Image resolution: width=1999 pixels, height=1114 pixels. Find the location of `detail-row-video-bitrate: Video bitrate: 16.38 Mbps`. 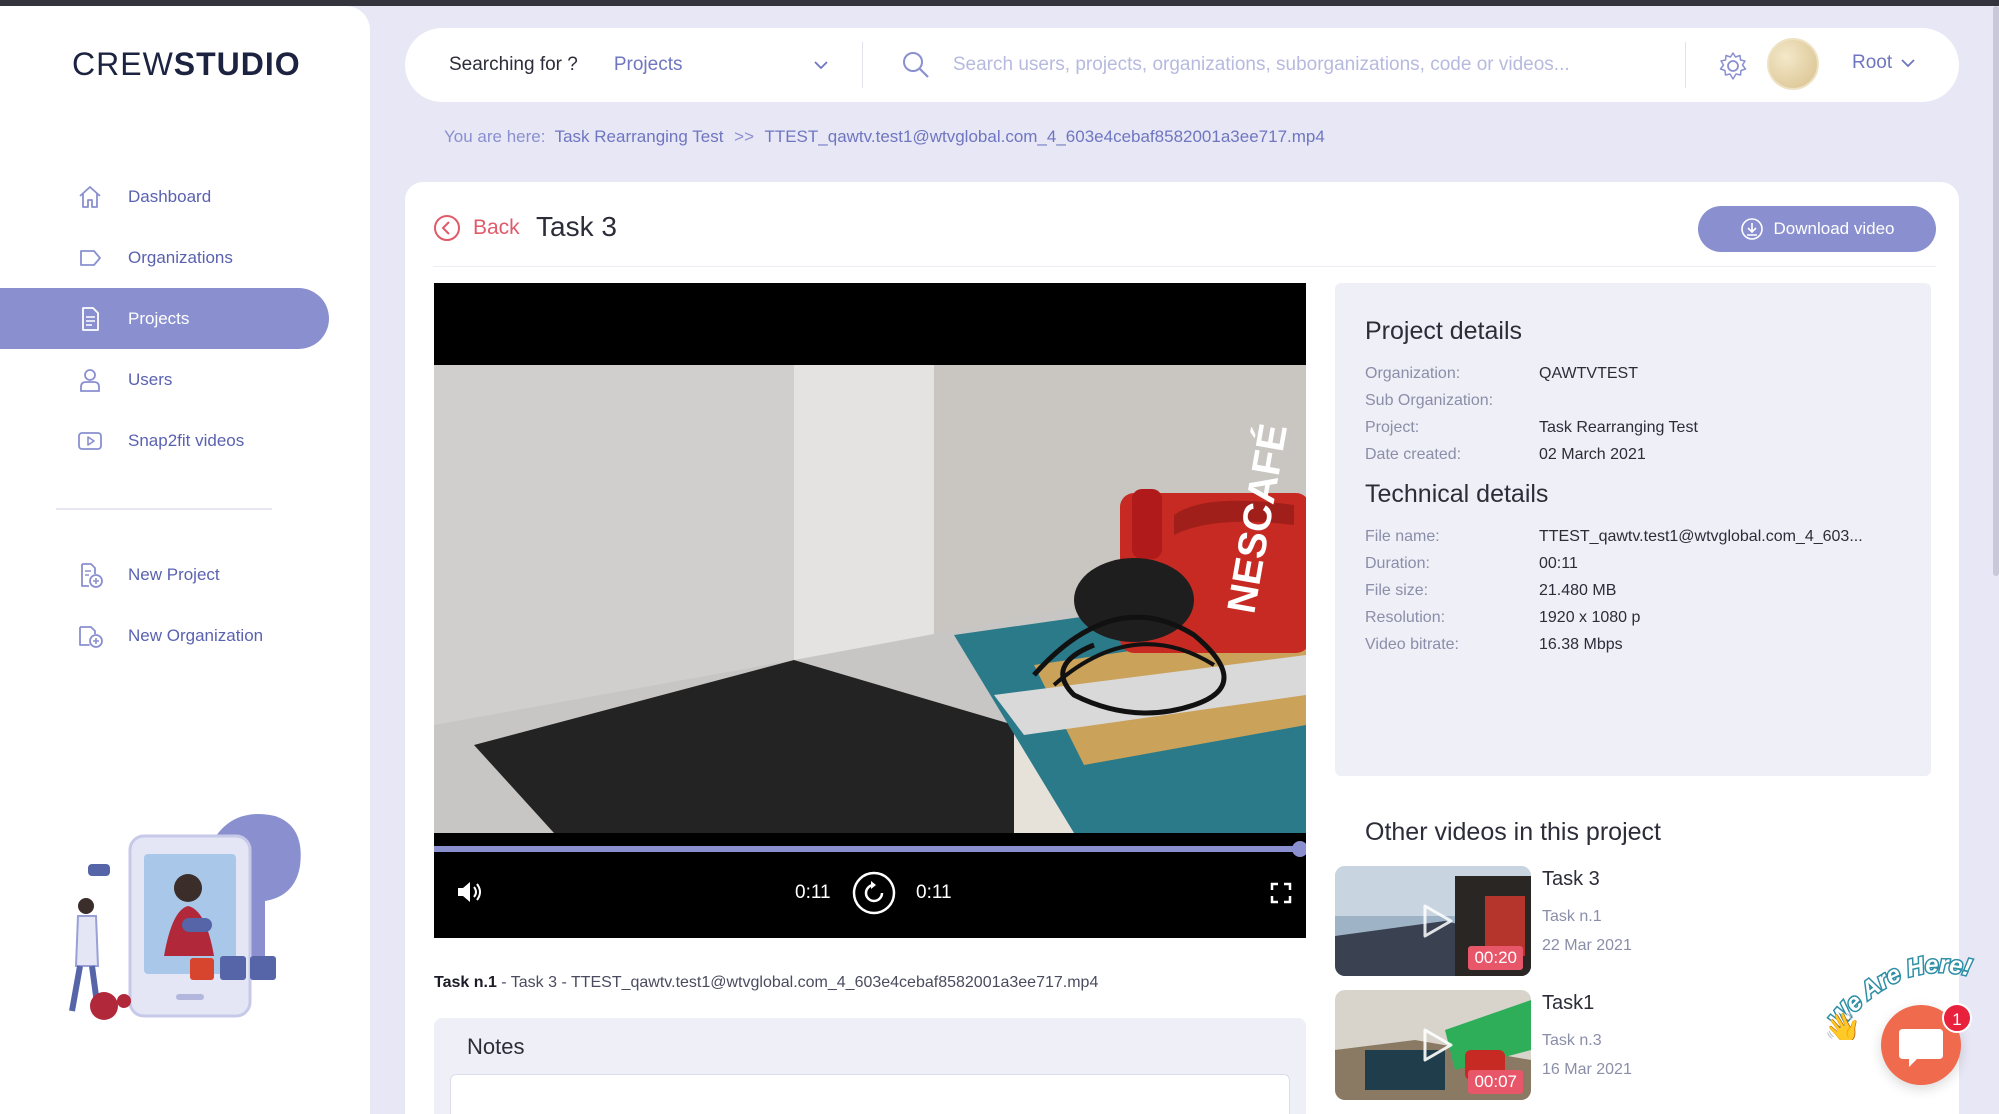

detail-row-video-bitrate: Video bitrate: 16.38 Mbps is located at coordinates (1637, 645).